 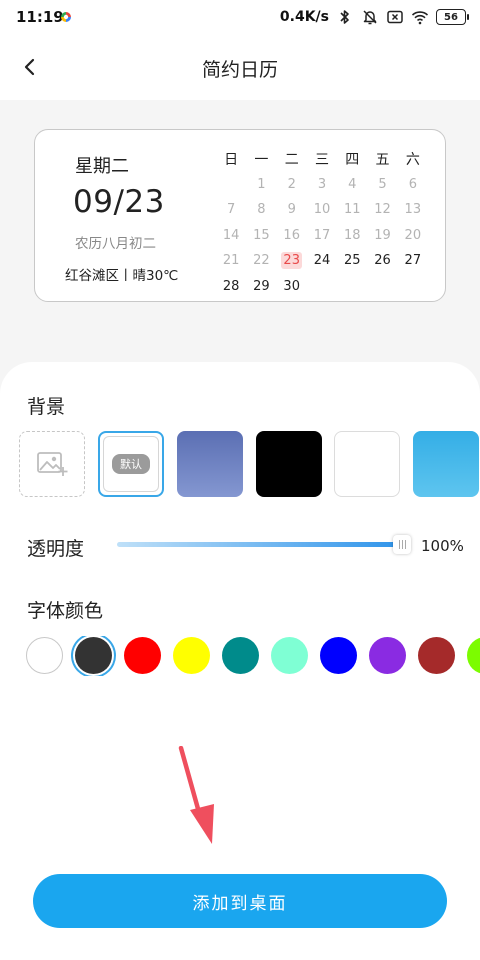 I want to click on font-color-options, so click(x=252, y=656).